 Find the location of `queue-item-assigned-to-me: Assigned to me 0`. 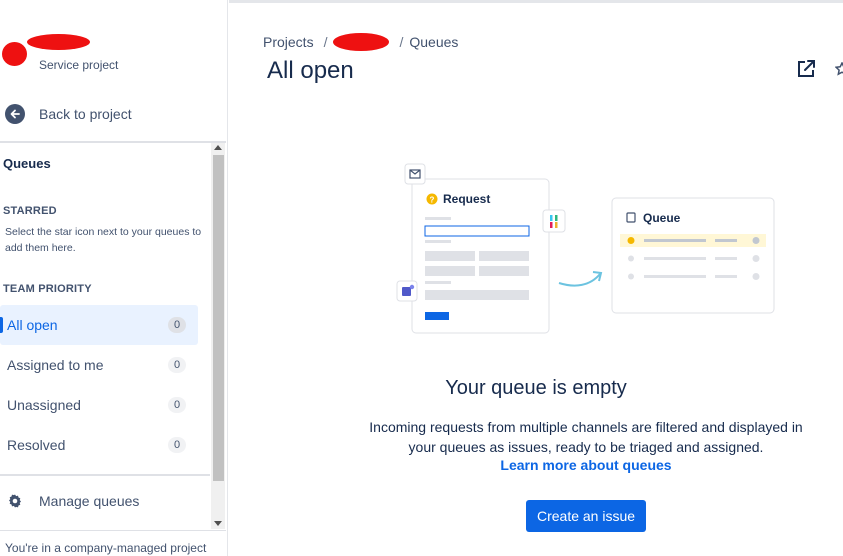

queue-item-assigned-to-me: Assigned to me 0 is located at coordinates (99, 365).